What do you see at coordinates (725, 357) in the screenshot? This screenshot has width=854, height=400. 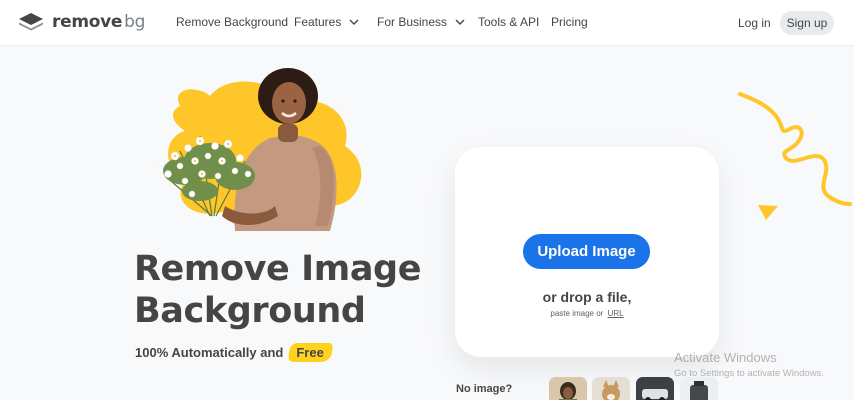 I see `windows-watermark-title: Activate Windows` at bounding box center [725, 357].